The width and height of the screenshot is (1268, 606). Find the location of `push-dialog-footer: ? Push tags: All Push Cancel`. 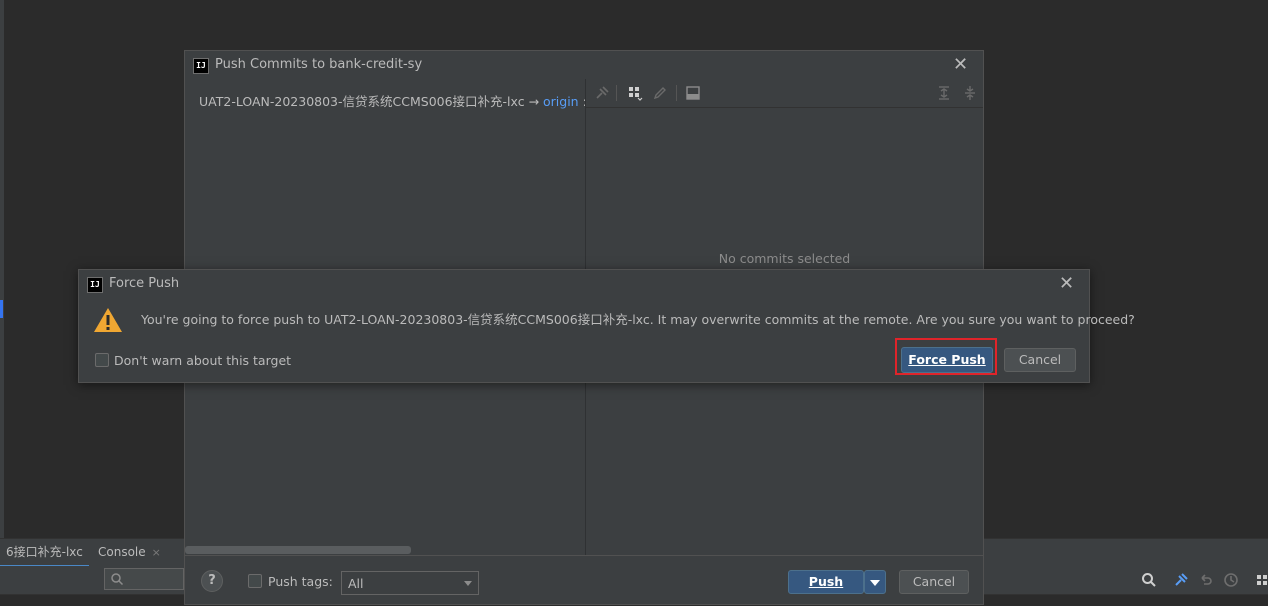

push-dialog-footer: ? Push tags: All Push Cancel is located at coordinates (584, 580).